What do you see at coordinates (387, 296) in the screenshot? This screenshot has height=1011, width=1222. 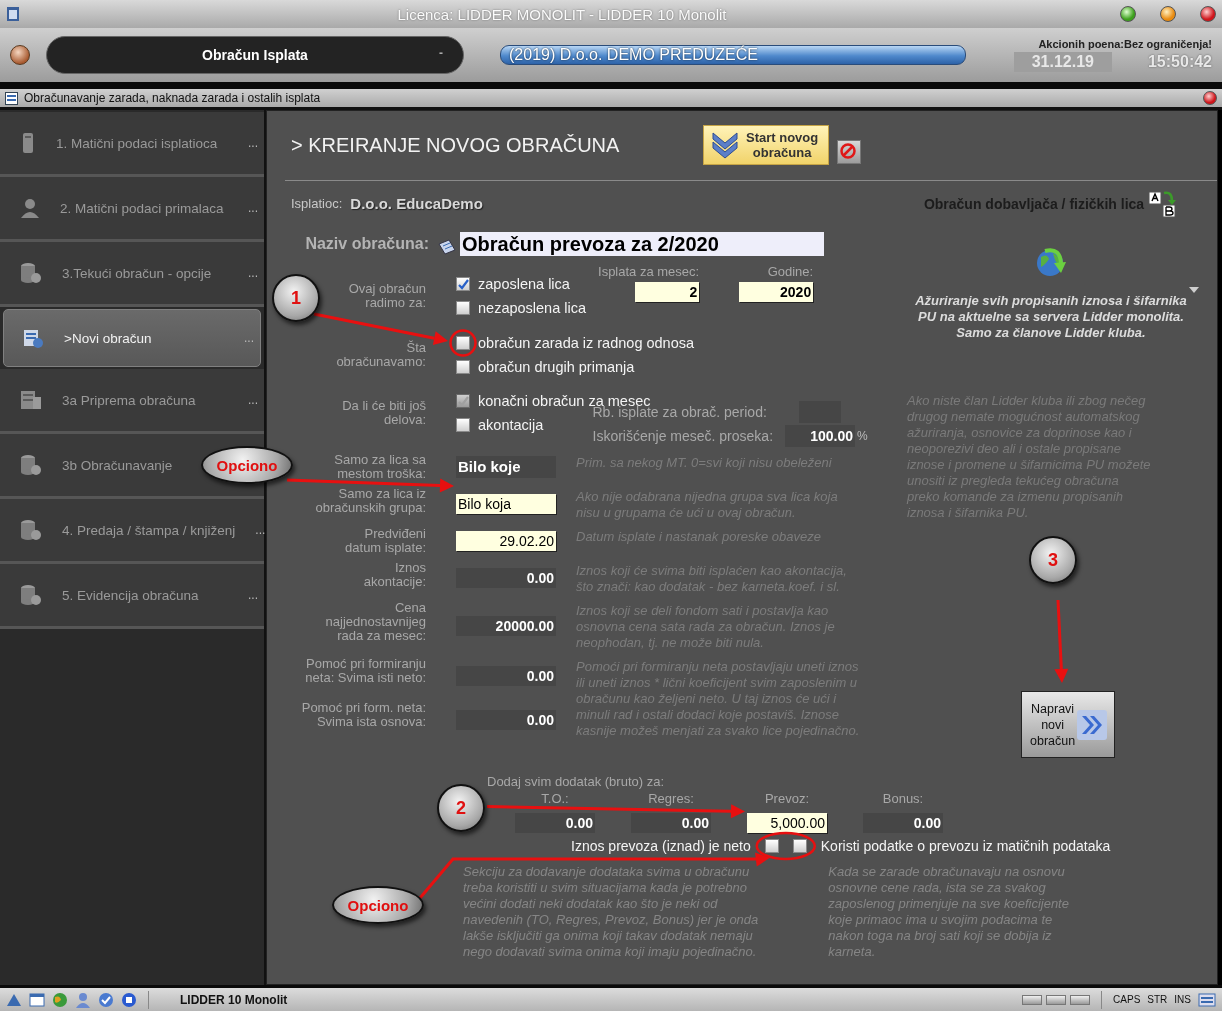 I see `field-label: Ovaj obračun radimo za:` at bounding box center [387, 296].